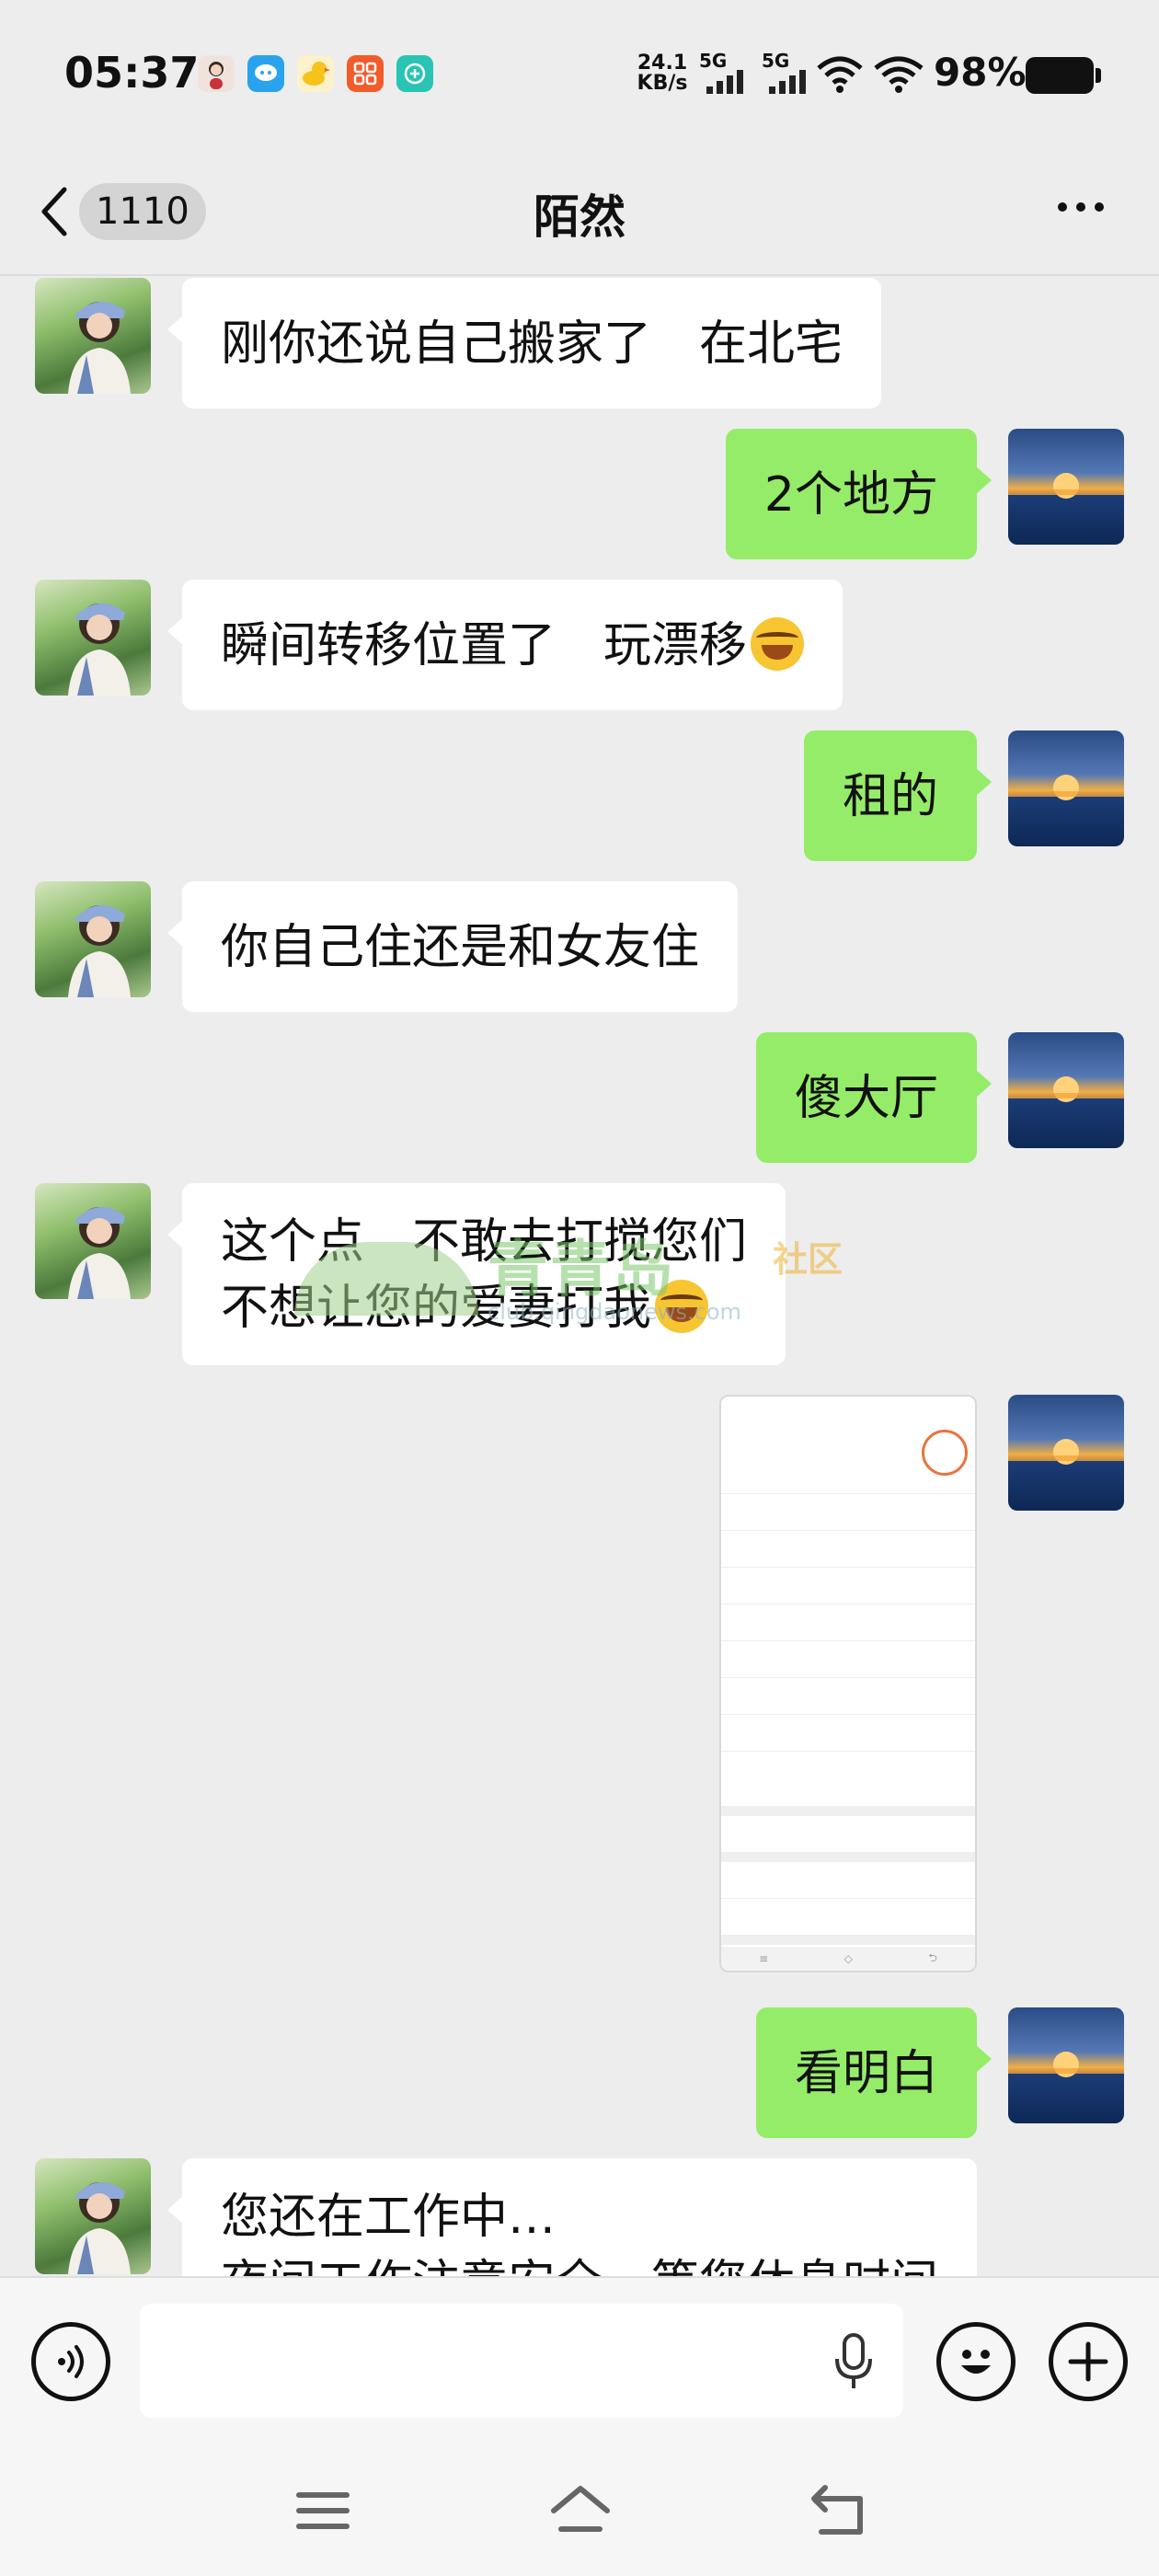 Image resolution: width=1159 pixels, height=2576 pixels. Describe the element at coordinates (365, 73) in the screenshot. I see `grid-app-notification-icon` at that location.